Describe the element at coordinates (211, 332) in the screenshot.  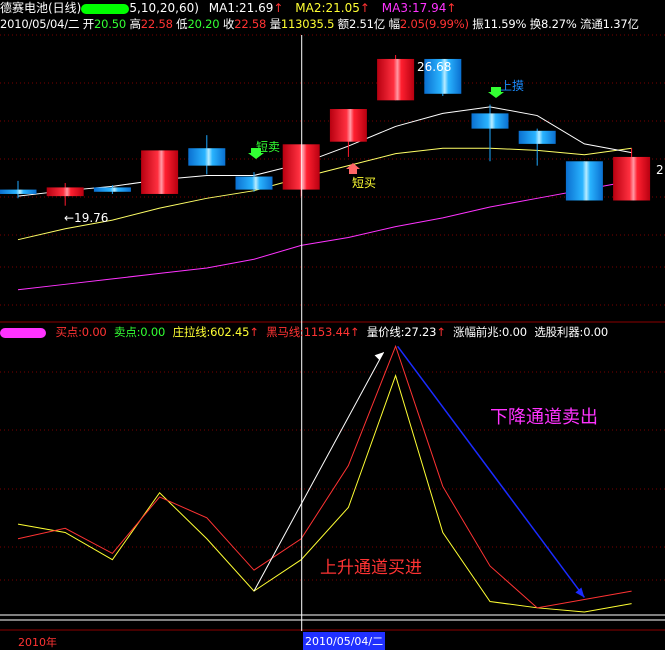
I see `zhuang-line-value: 庄拉线:602.45` at that location.